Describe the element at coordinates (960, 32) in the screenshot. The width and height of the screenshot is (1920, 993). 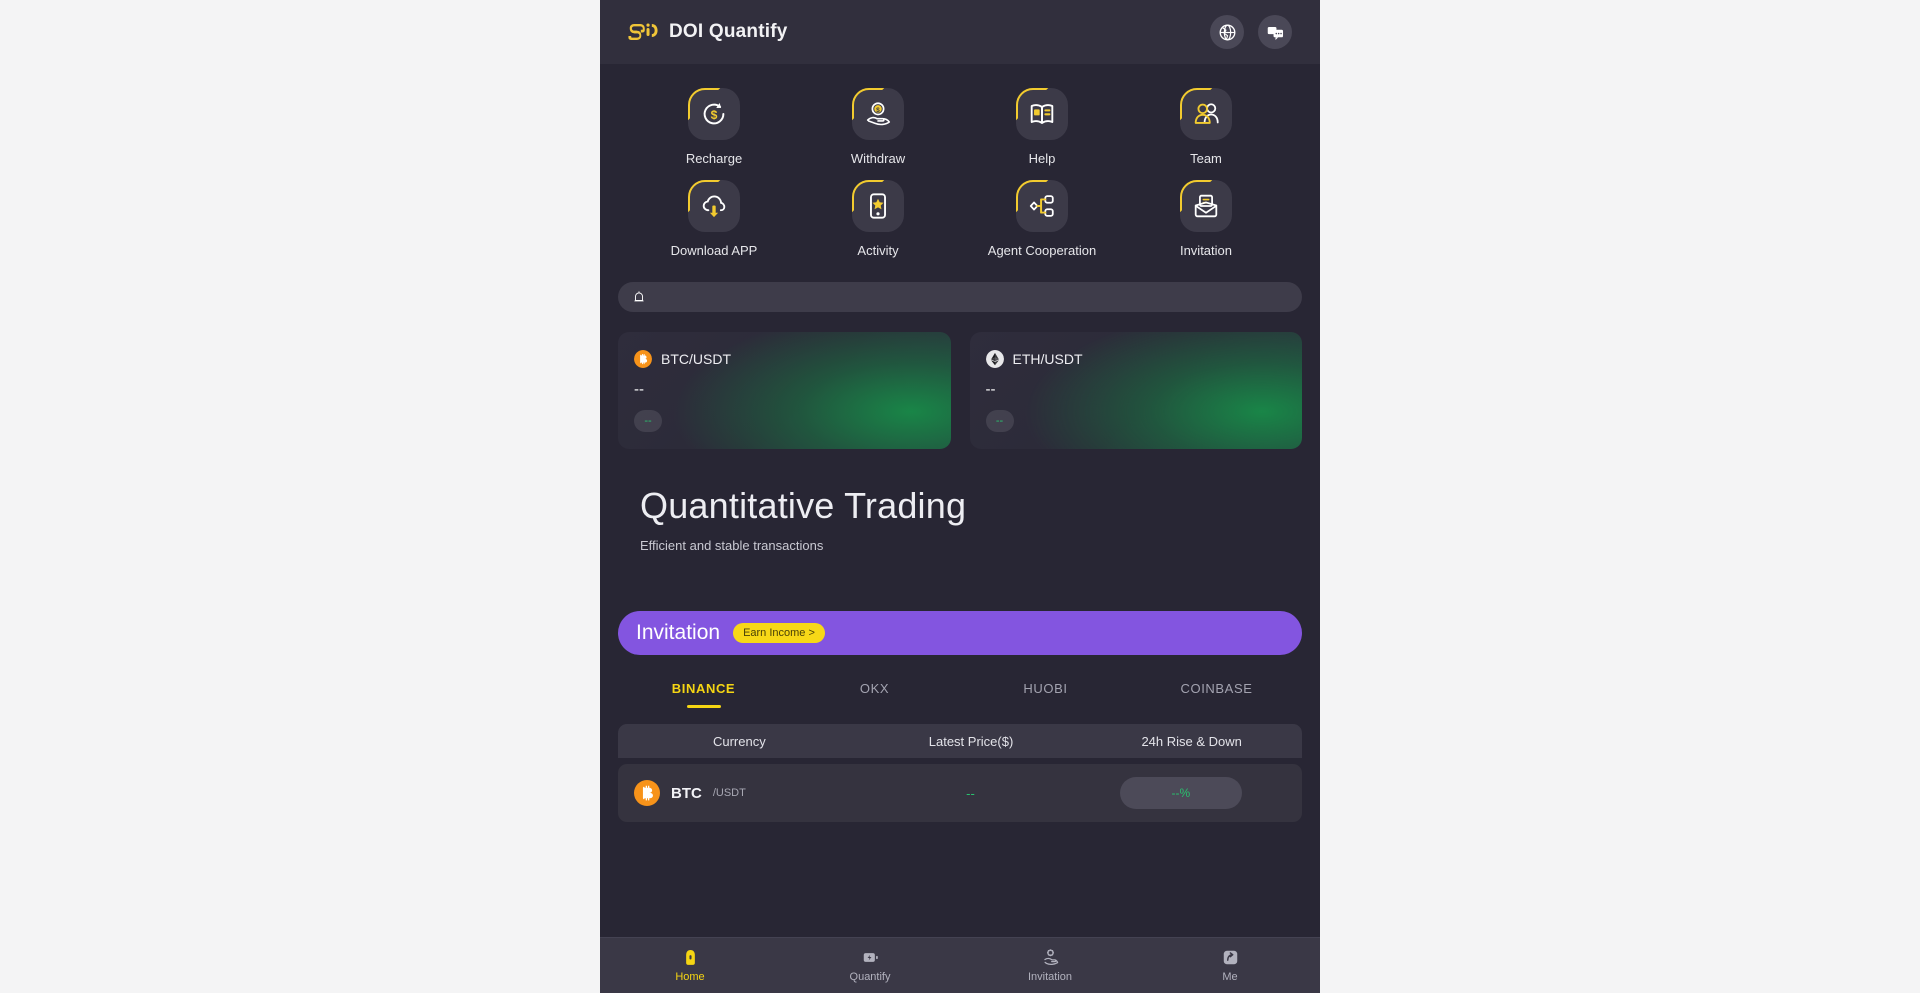
I see `app-header: DOI Quantify` at that location.